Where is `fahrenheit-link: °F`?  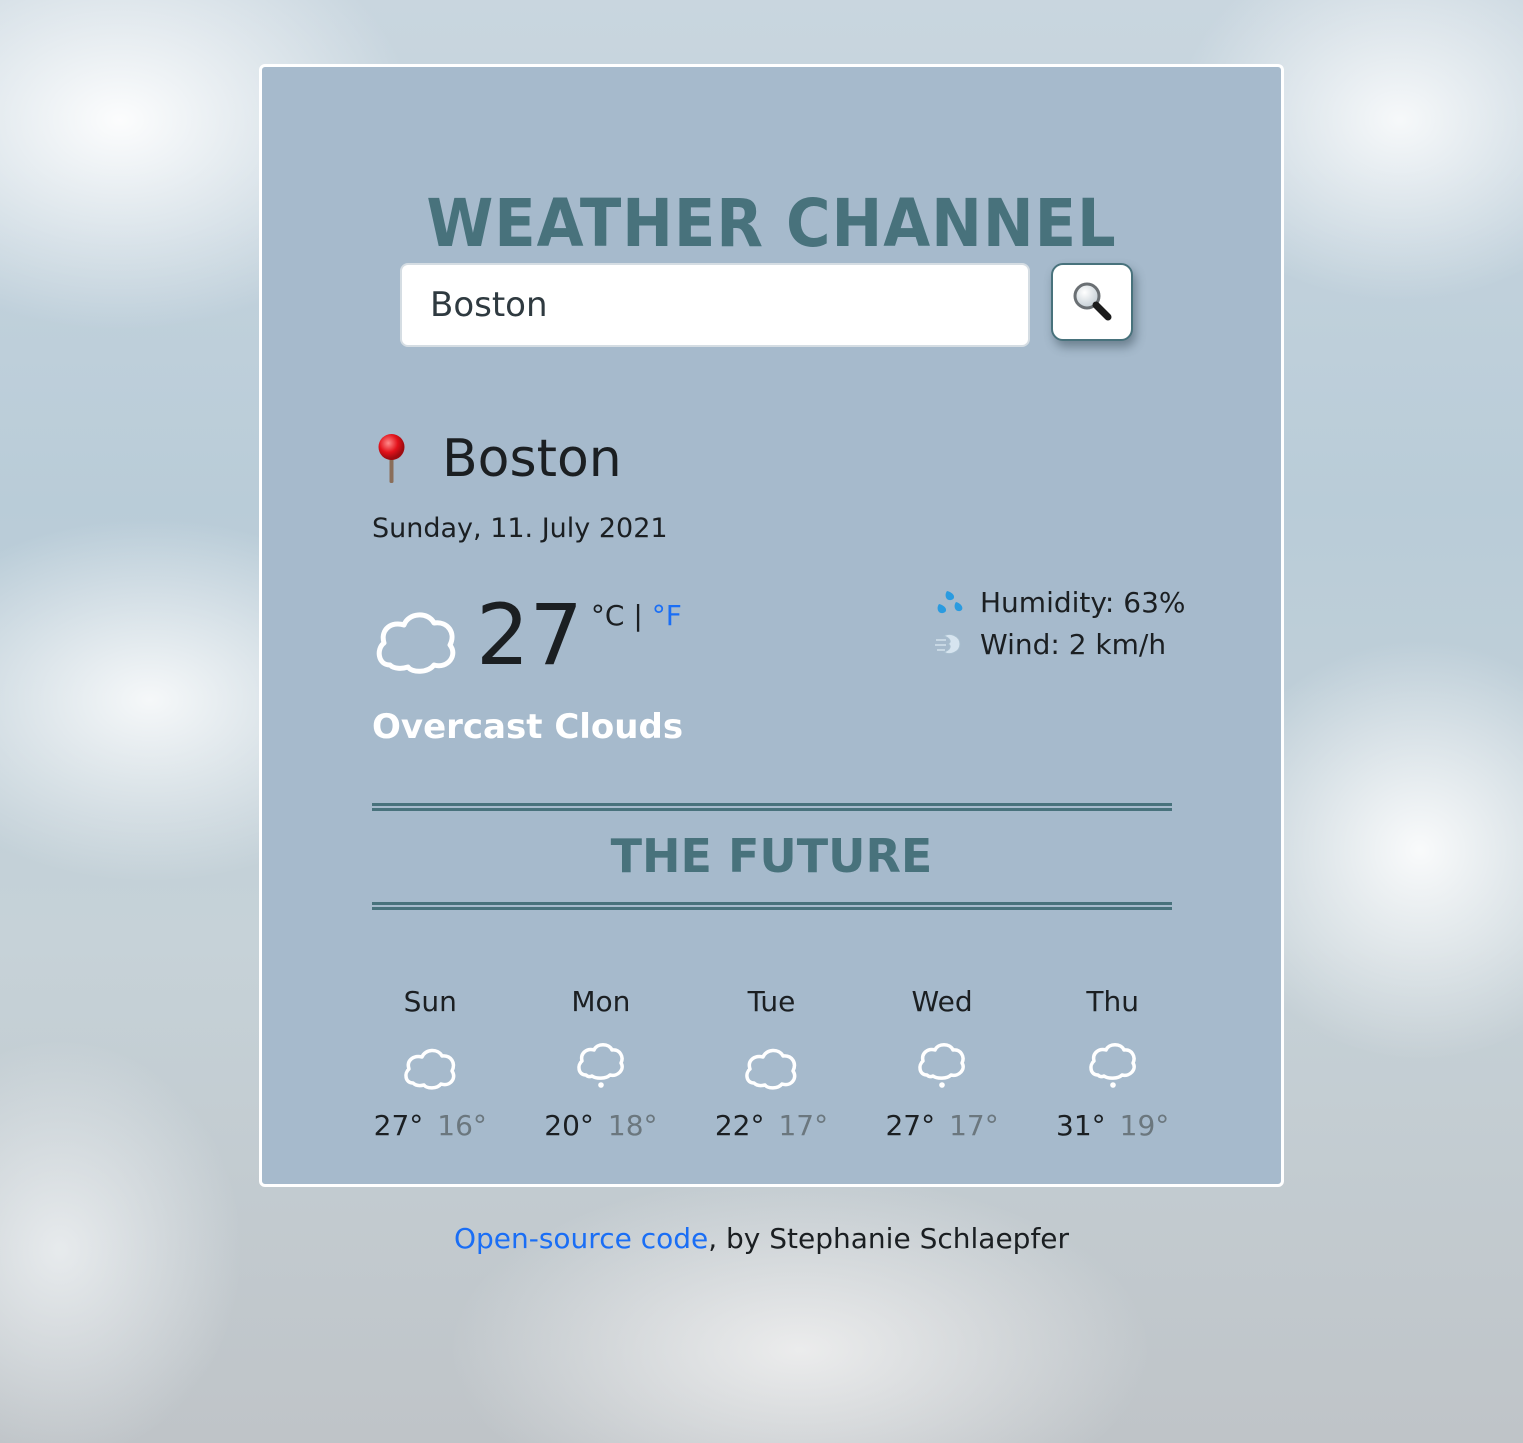 fahrenheit-link: °F is located at coordinates (667, 615).